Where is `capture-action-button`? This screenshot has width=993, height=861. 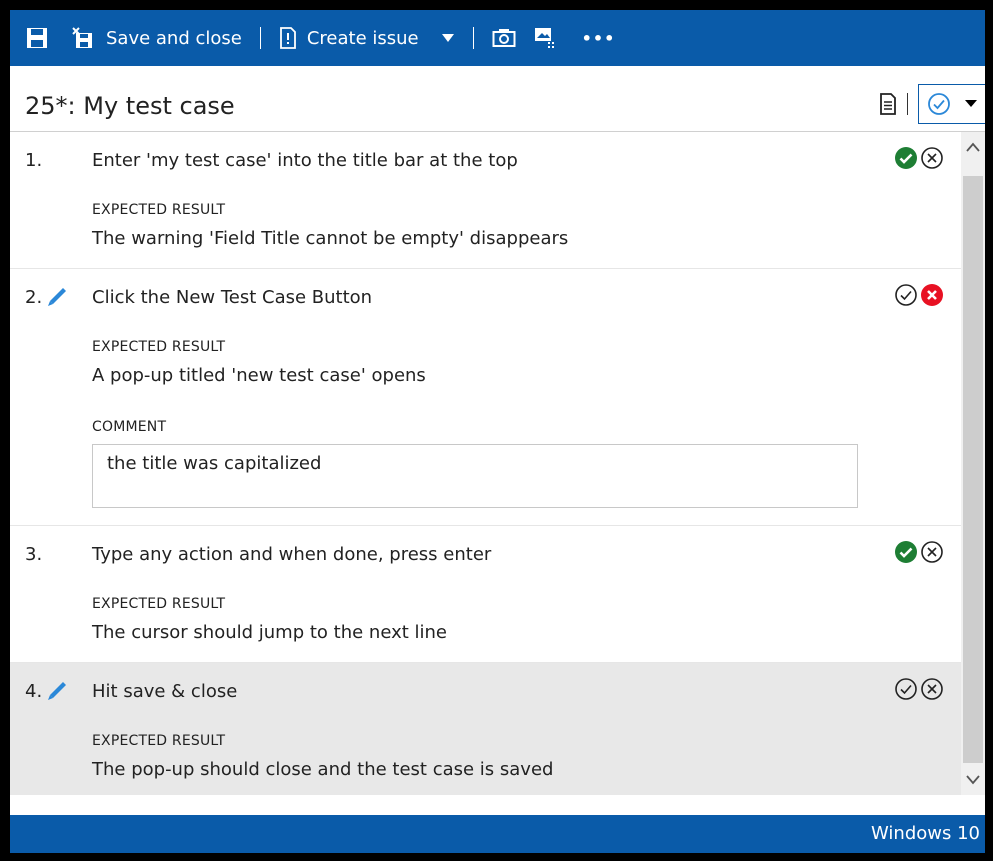
capture-action-button is located at coordinates (545, 38).